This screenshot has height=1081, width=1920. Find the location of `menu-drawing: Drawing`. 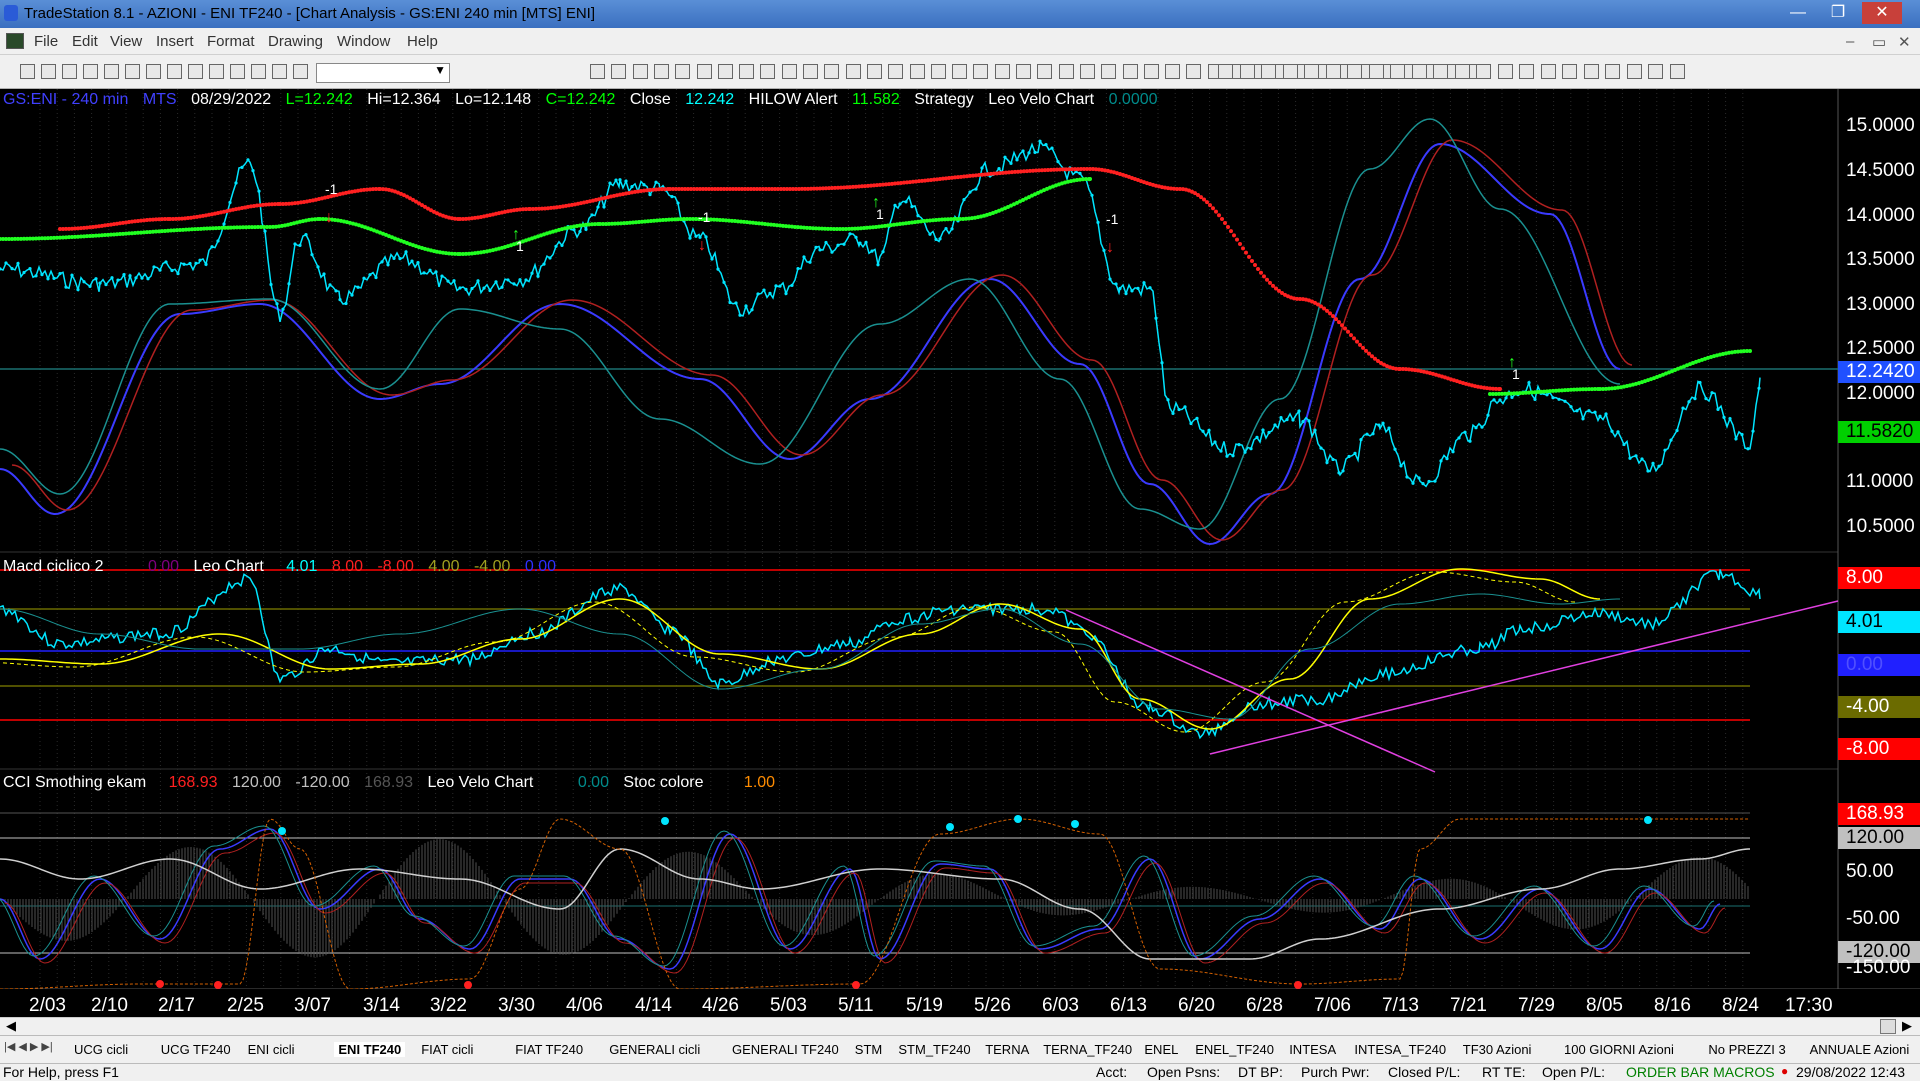

menu-drawing: Drawing is located at coordinates (295, 41).